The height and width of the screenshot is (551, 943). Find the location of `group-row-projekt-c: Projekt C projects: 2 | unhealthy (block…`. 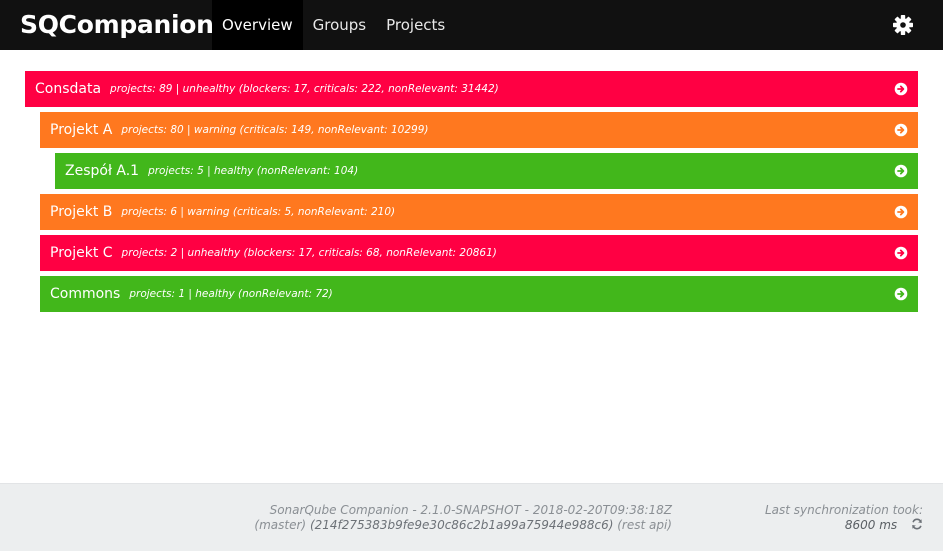

group-row-projekt-c: Projekt C projects: 2 | unhealthy (block… is located at coordinates (479, 253).